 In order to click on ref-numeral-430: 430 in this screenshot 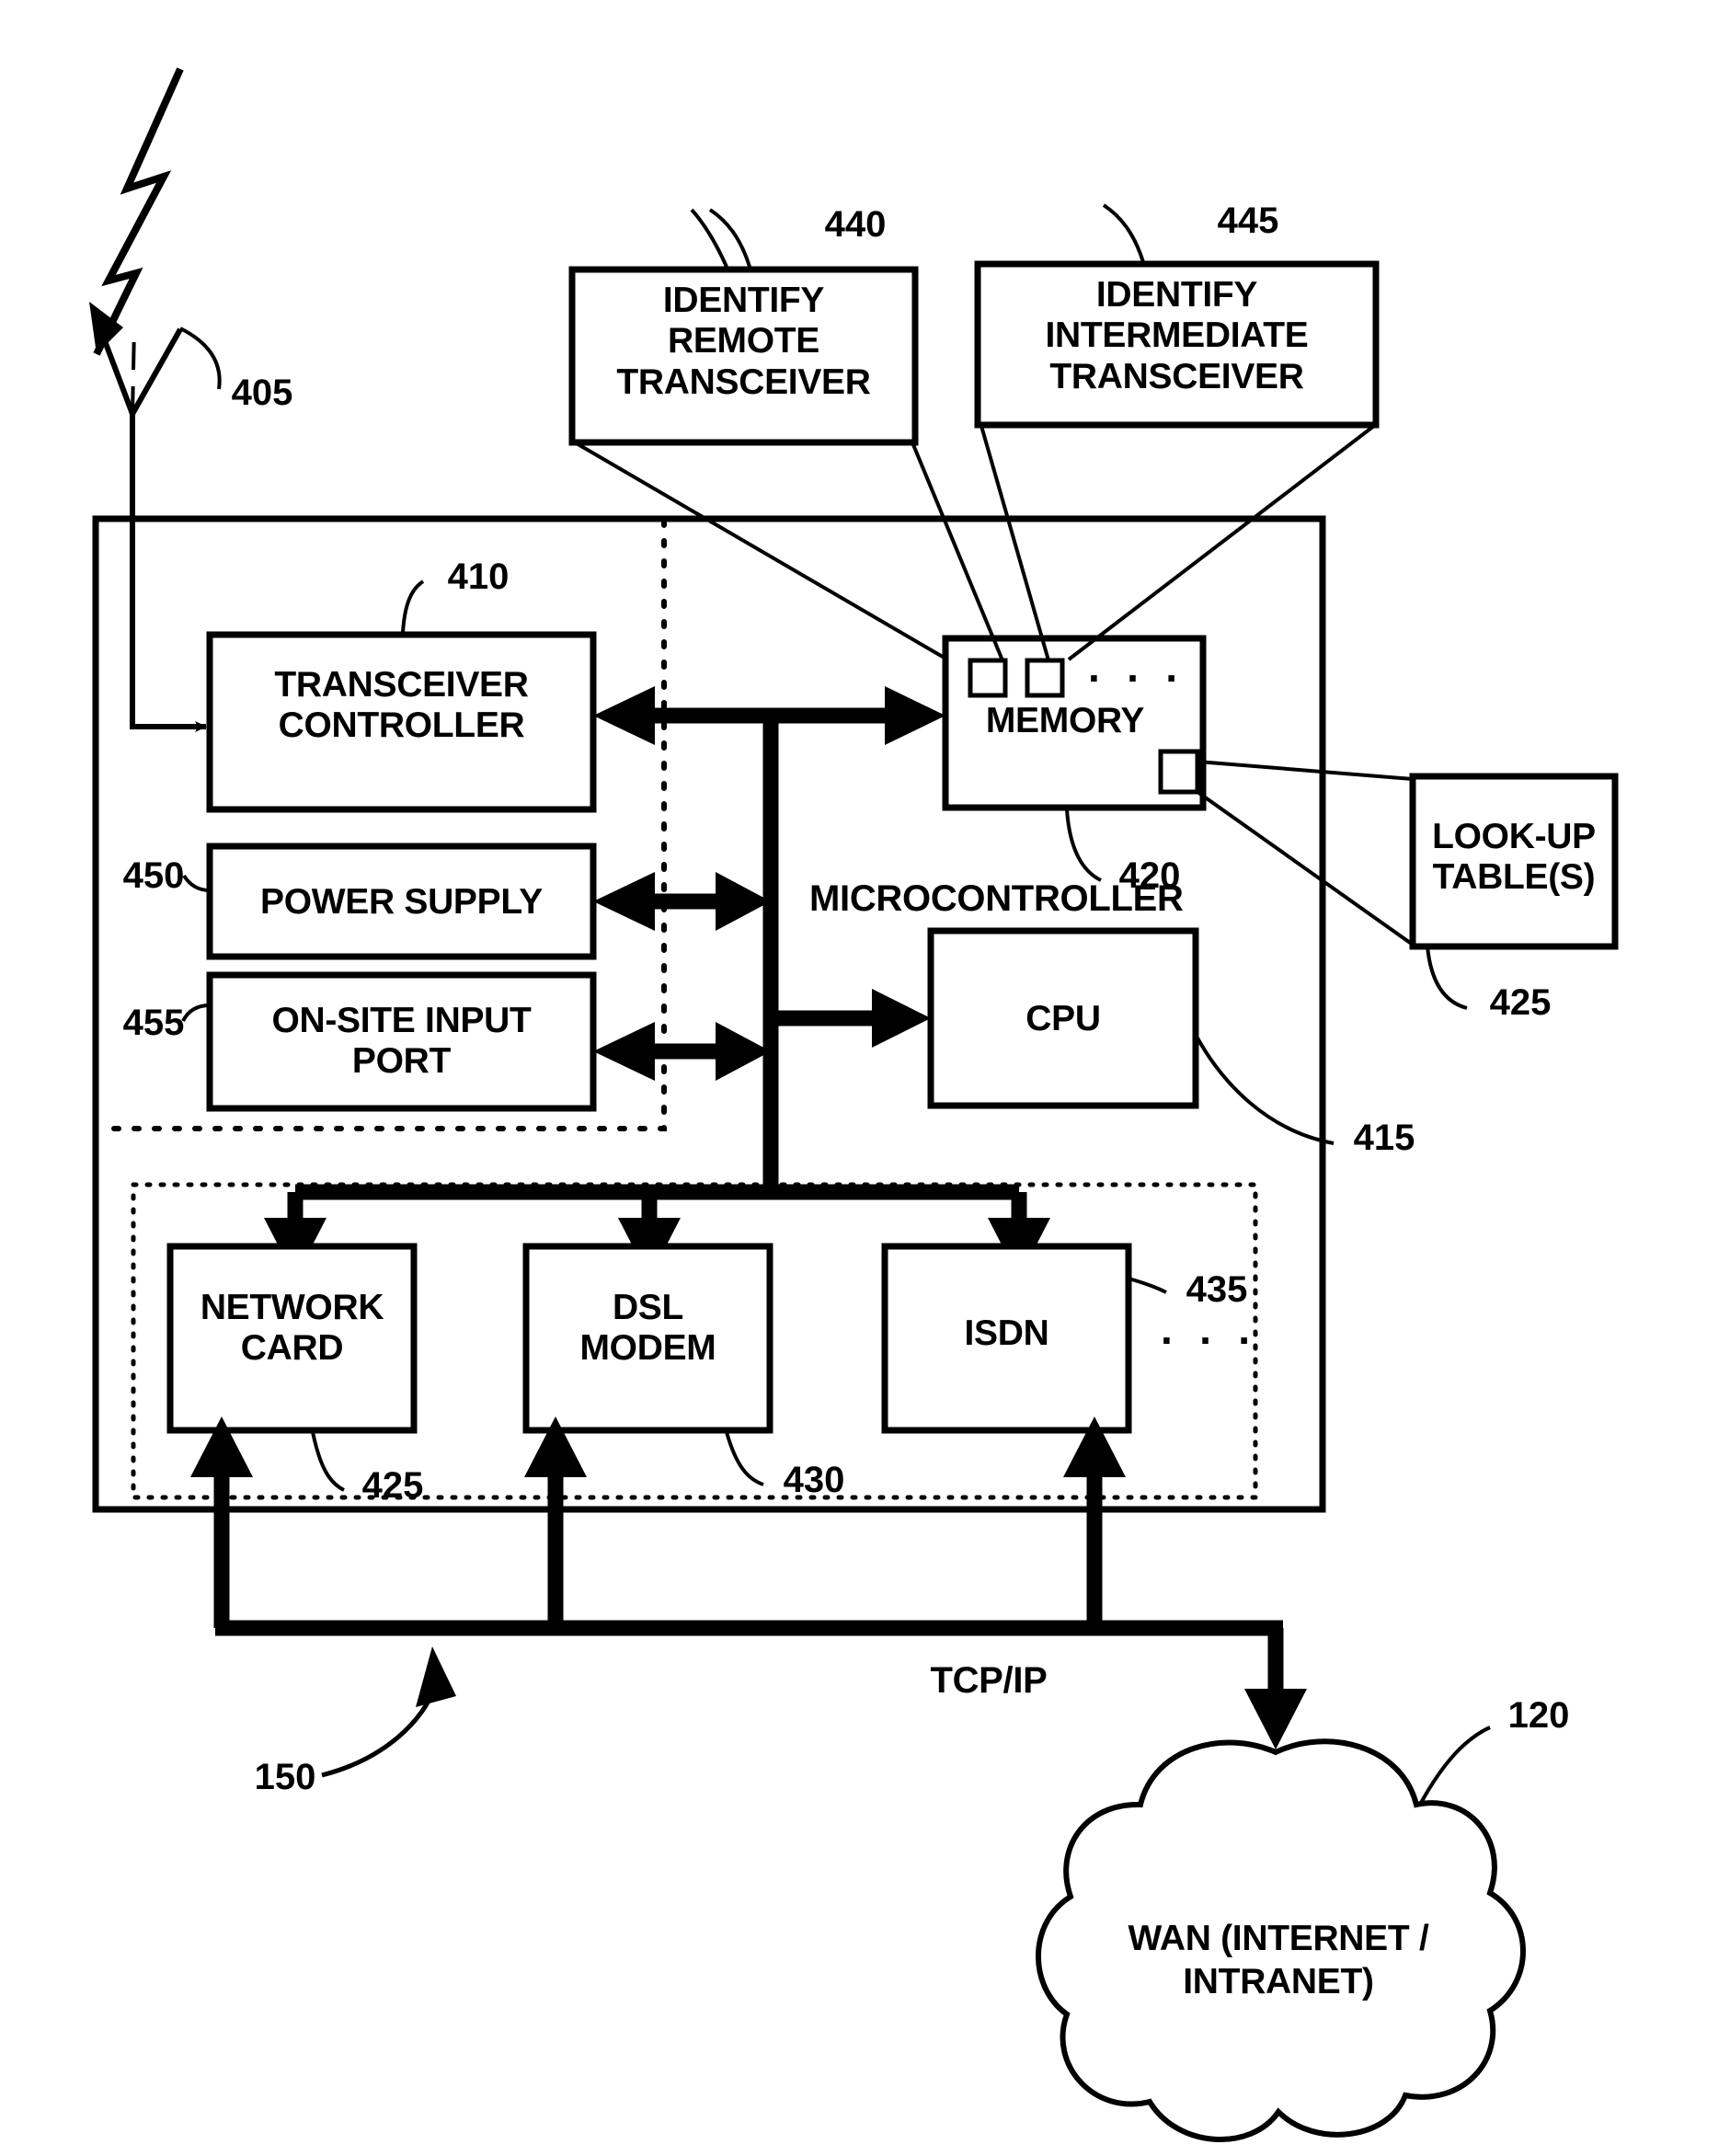, I will do `click(814, 1480)`.